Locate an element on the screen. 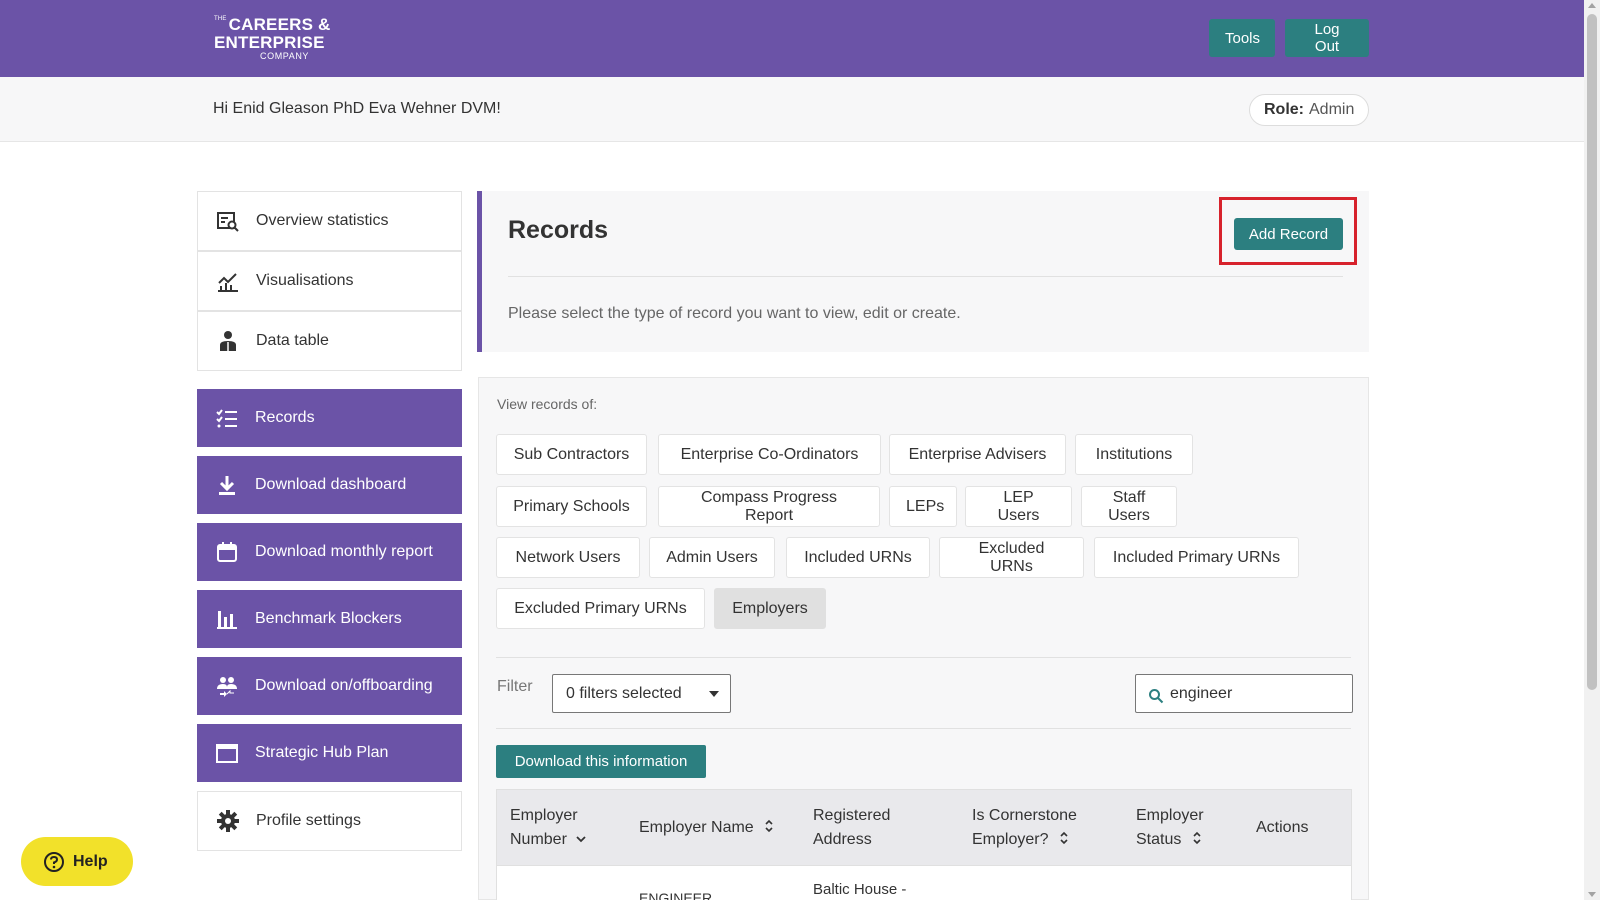  cell-registered-address: Baltic House - is located at coordinates (860, 889).